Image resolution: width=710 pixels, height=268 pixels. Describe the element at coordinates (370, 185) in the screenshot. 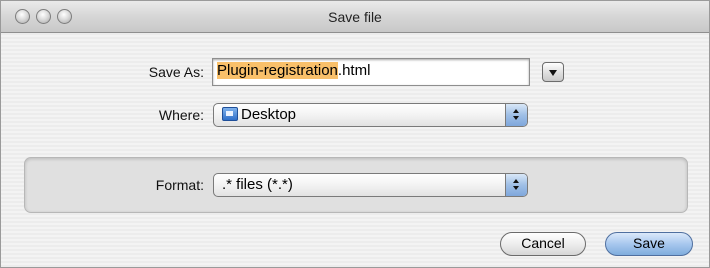

I see `format-popup: .* files (*.*)` at that location.